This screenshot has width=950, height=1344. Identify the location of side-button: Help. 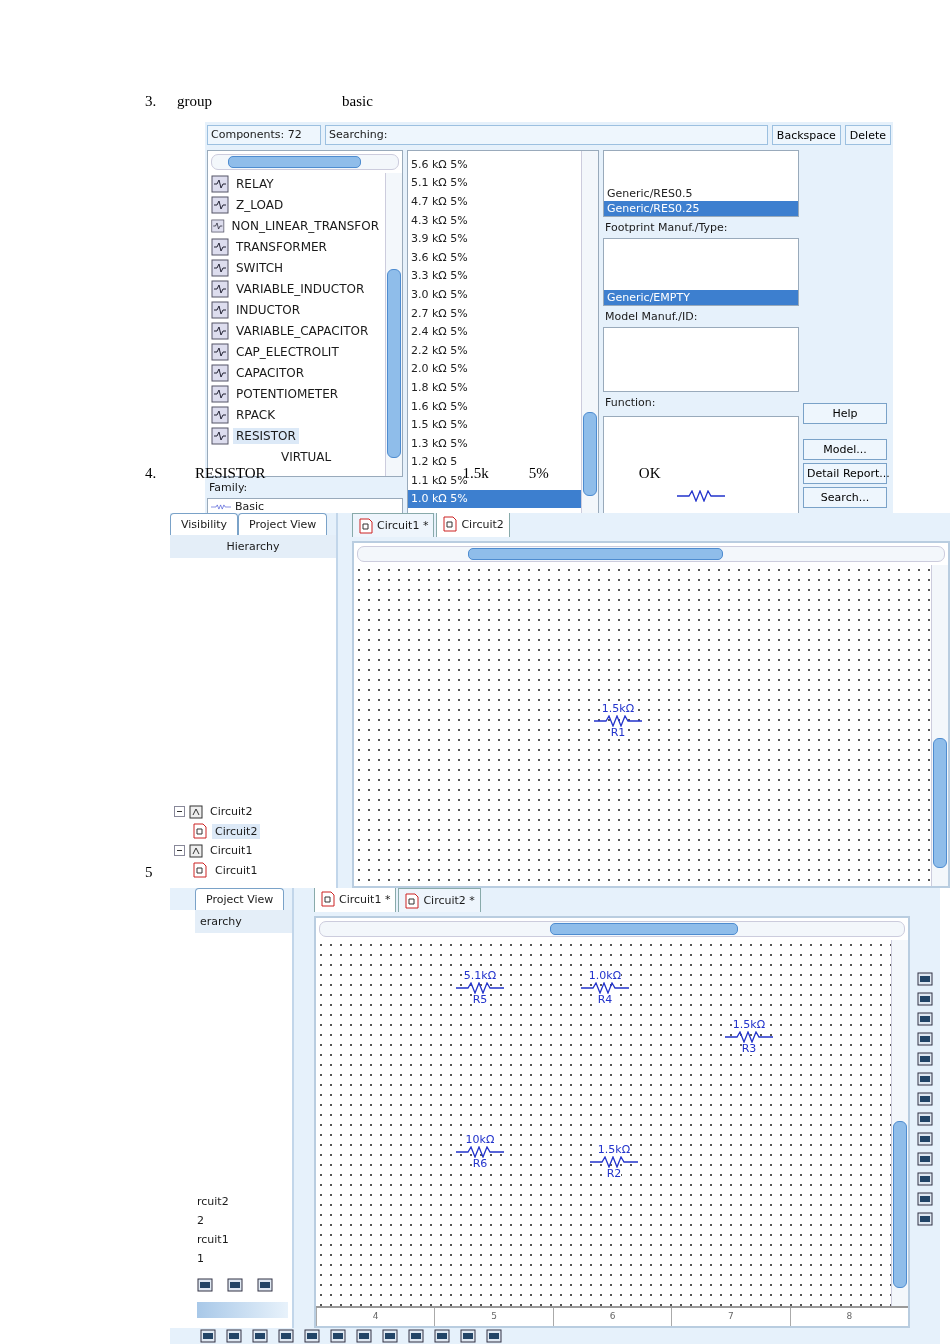
(845, 413).